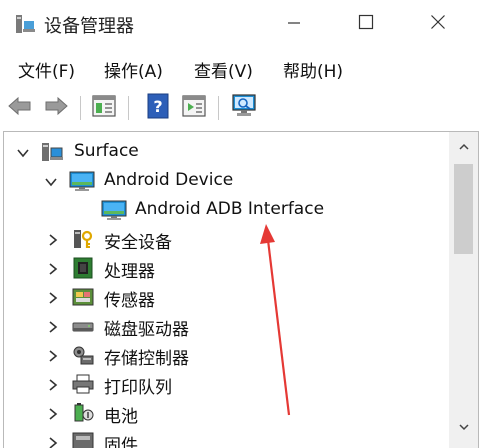  I want to click on tree-node-processors: 处理器, so click(225, 268).